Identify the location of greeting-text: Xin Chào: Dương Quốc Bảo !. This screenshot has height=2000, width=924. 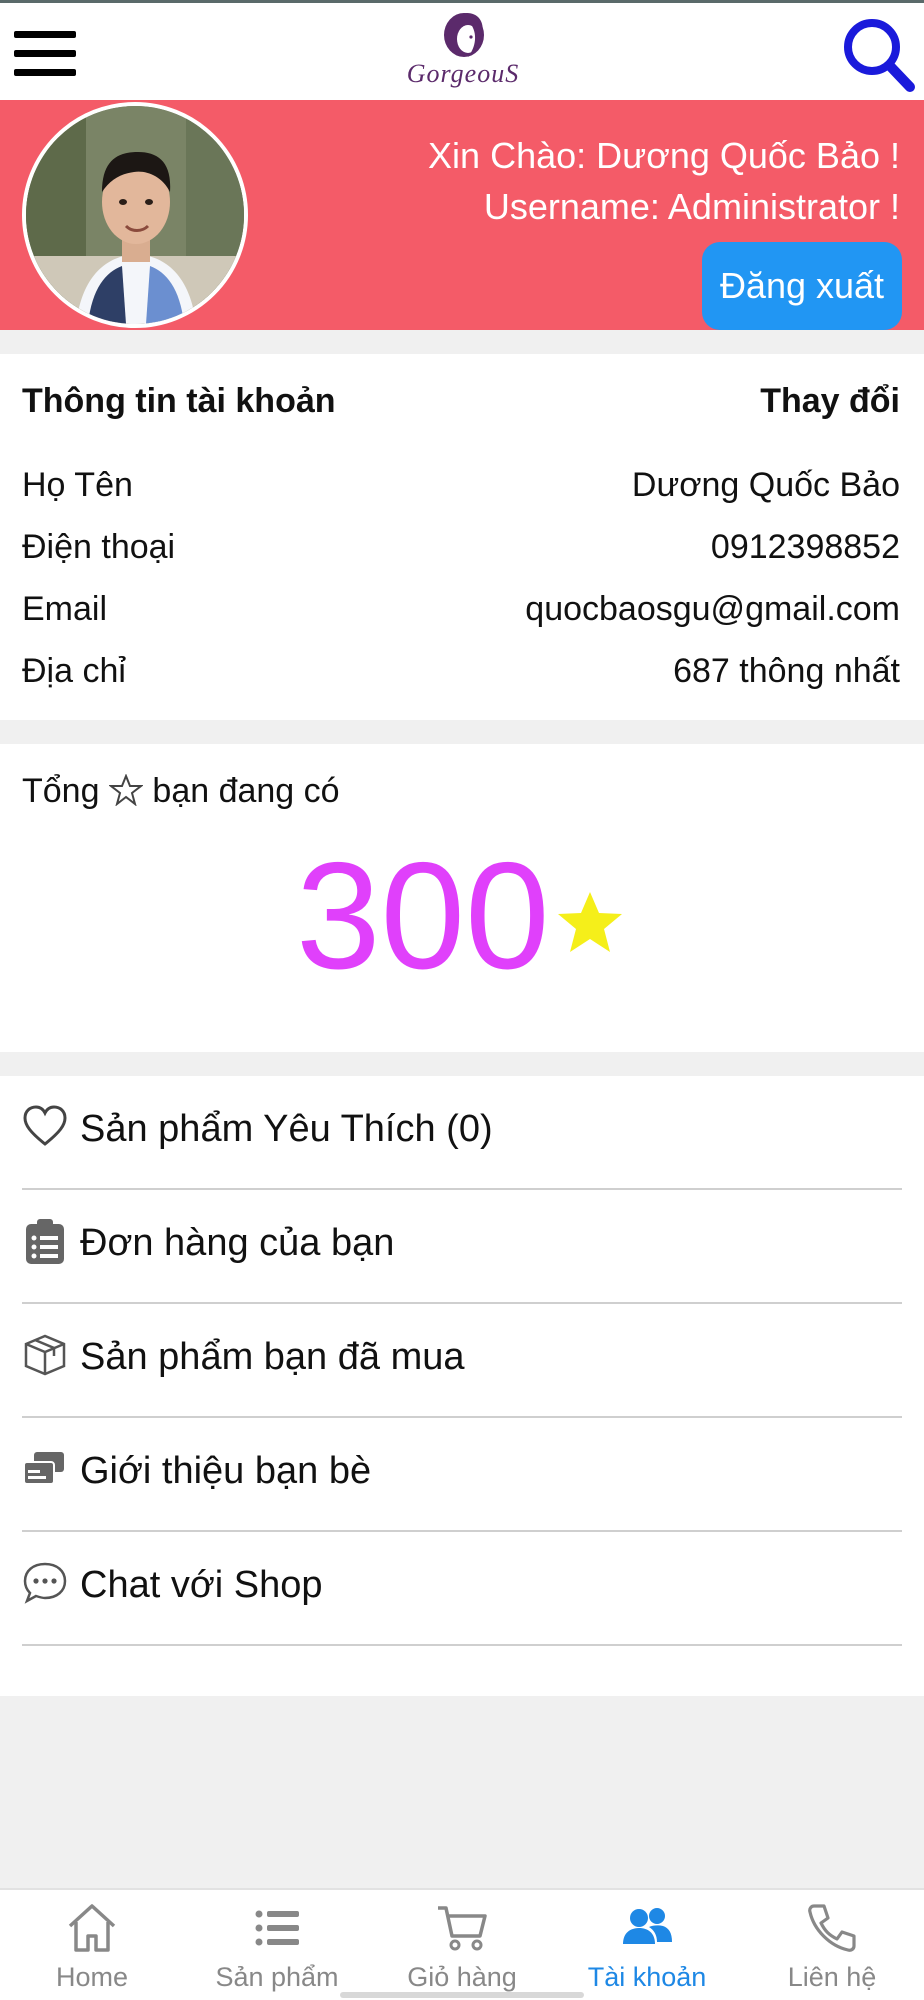
(664, 155).